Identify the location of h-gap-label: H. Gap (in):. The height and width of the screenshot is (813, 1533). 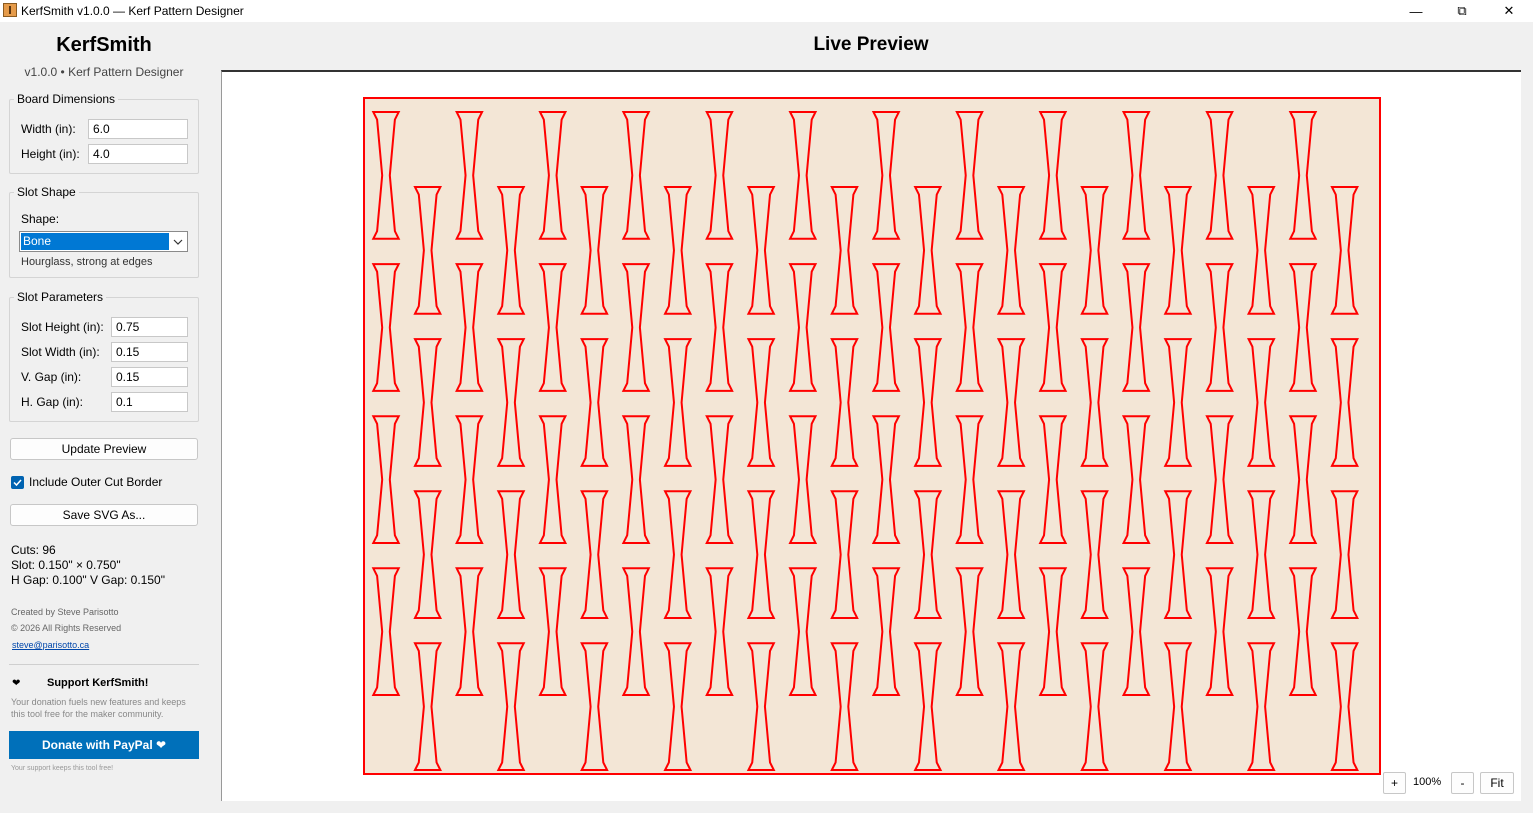
(52, 402).